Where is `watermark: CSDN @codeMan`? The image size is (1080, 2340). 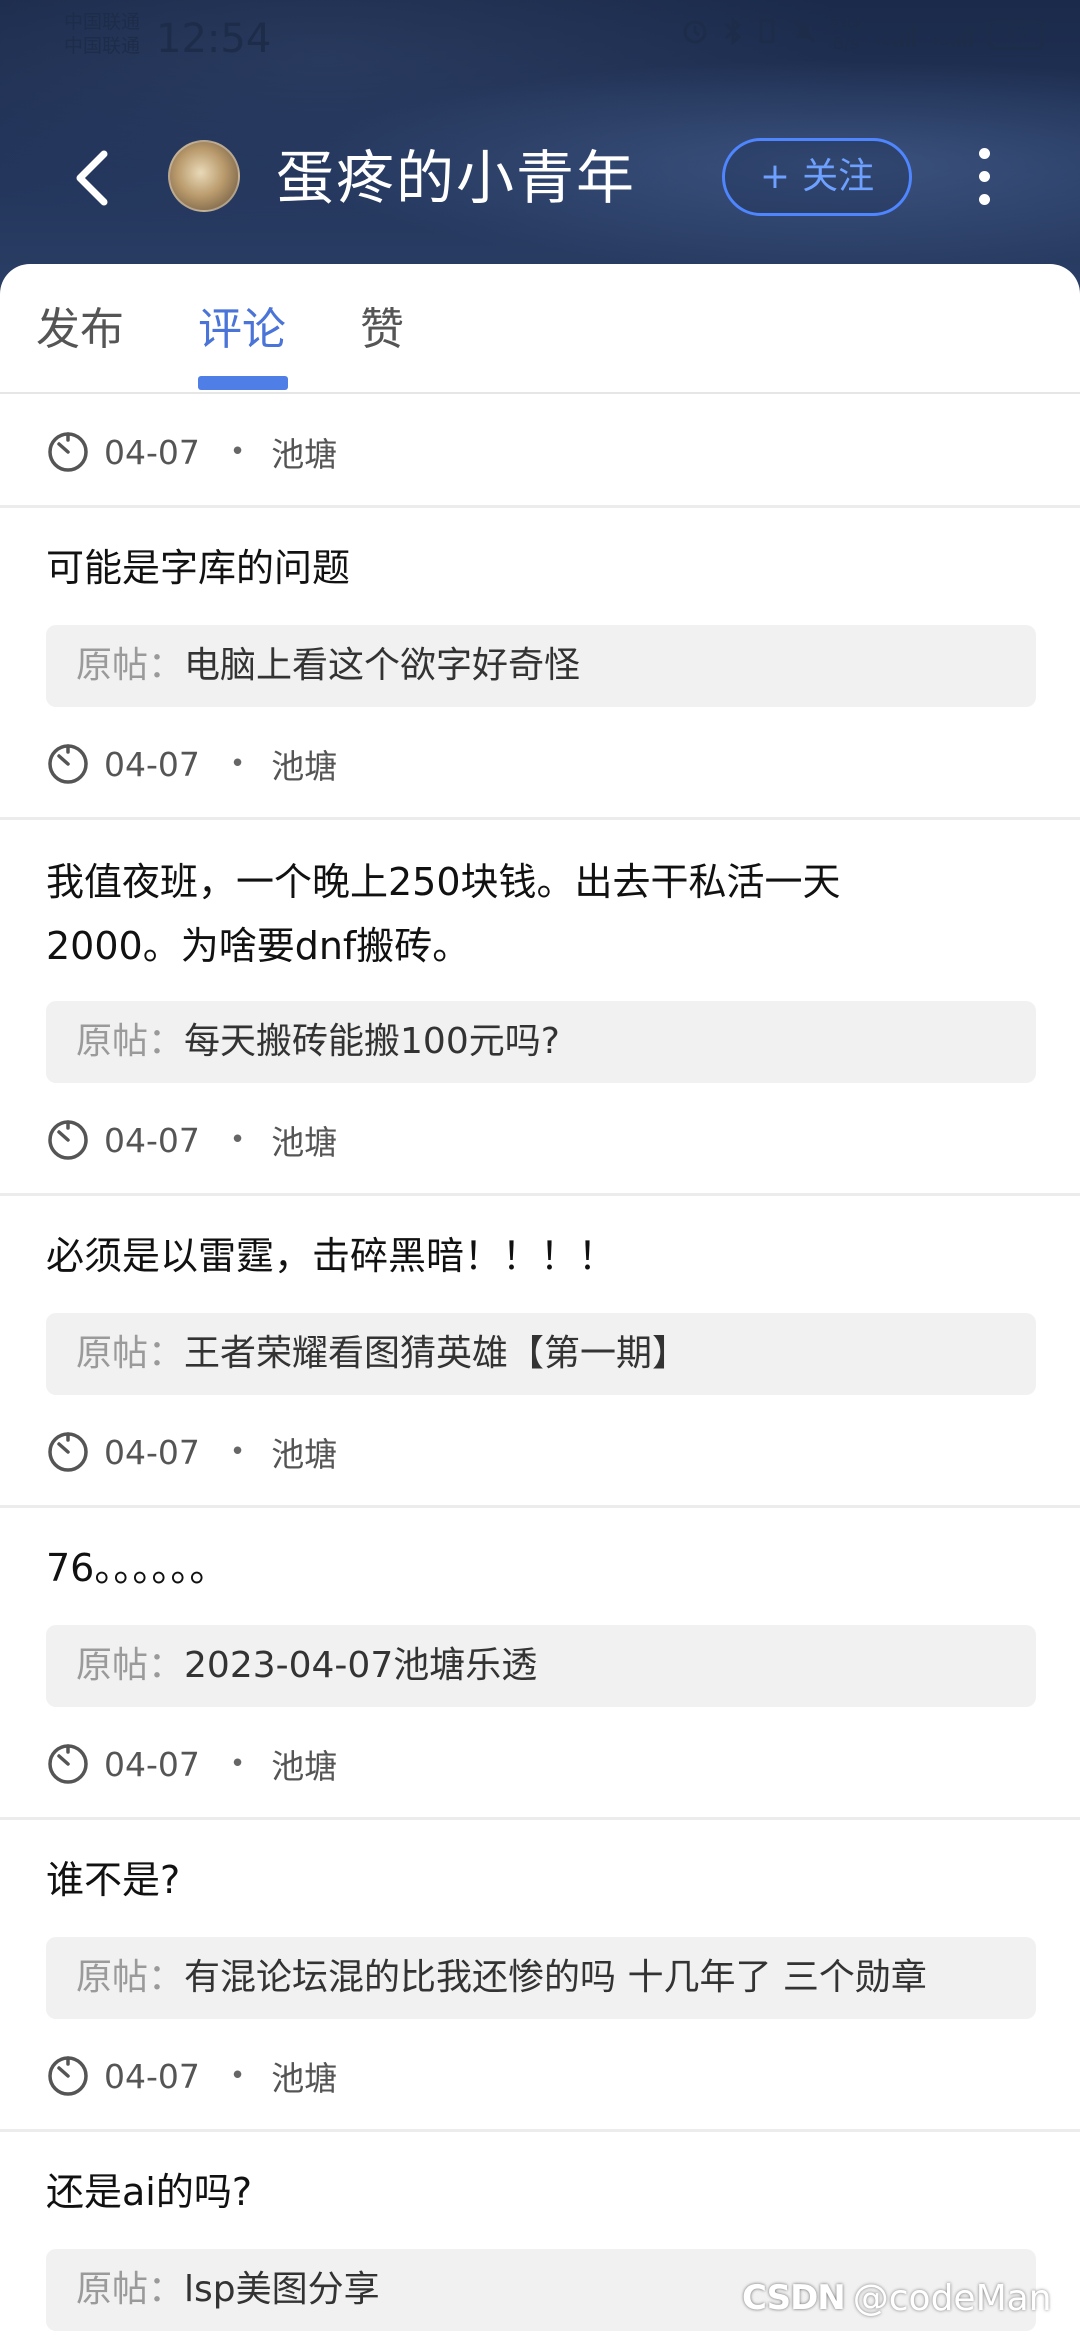 watermark: CSDN @codeMan is located at coordinates (897, 2298).